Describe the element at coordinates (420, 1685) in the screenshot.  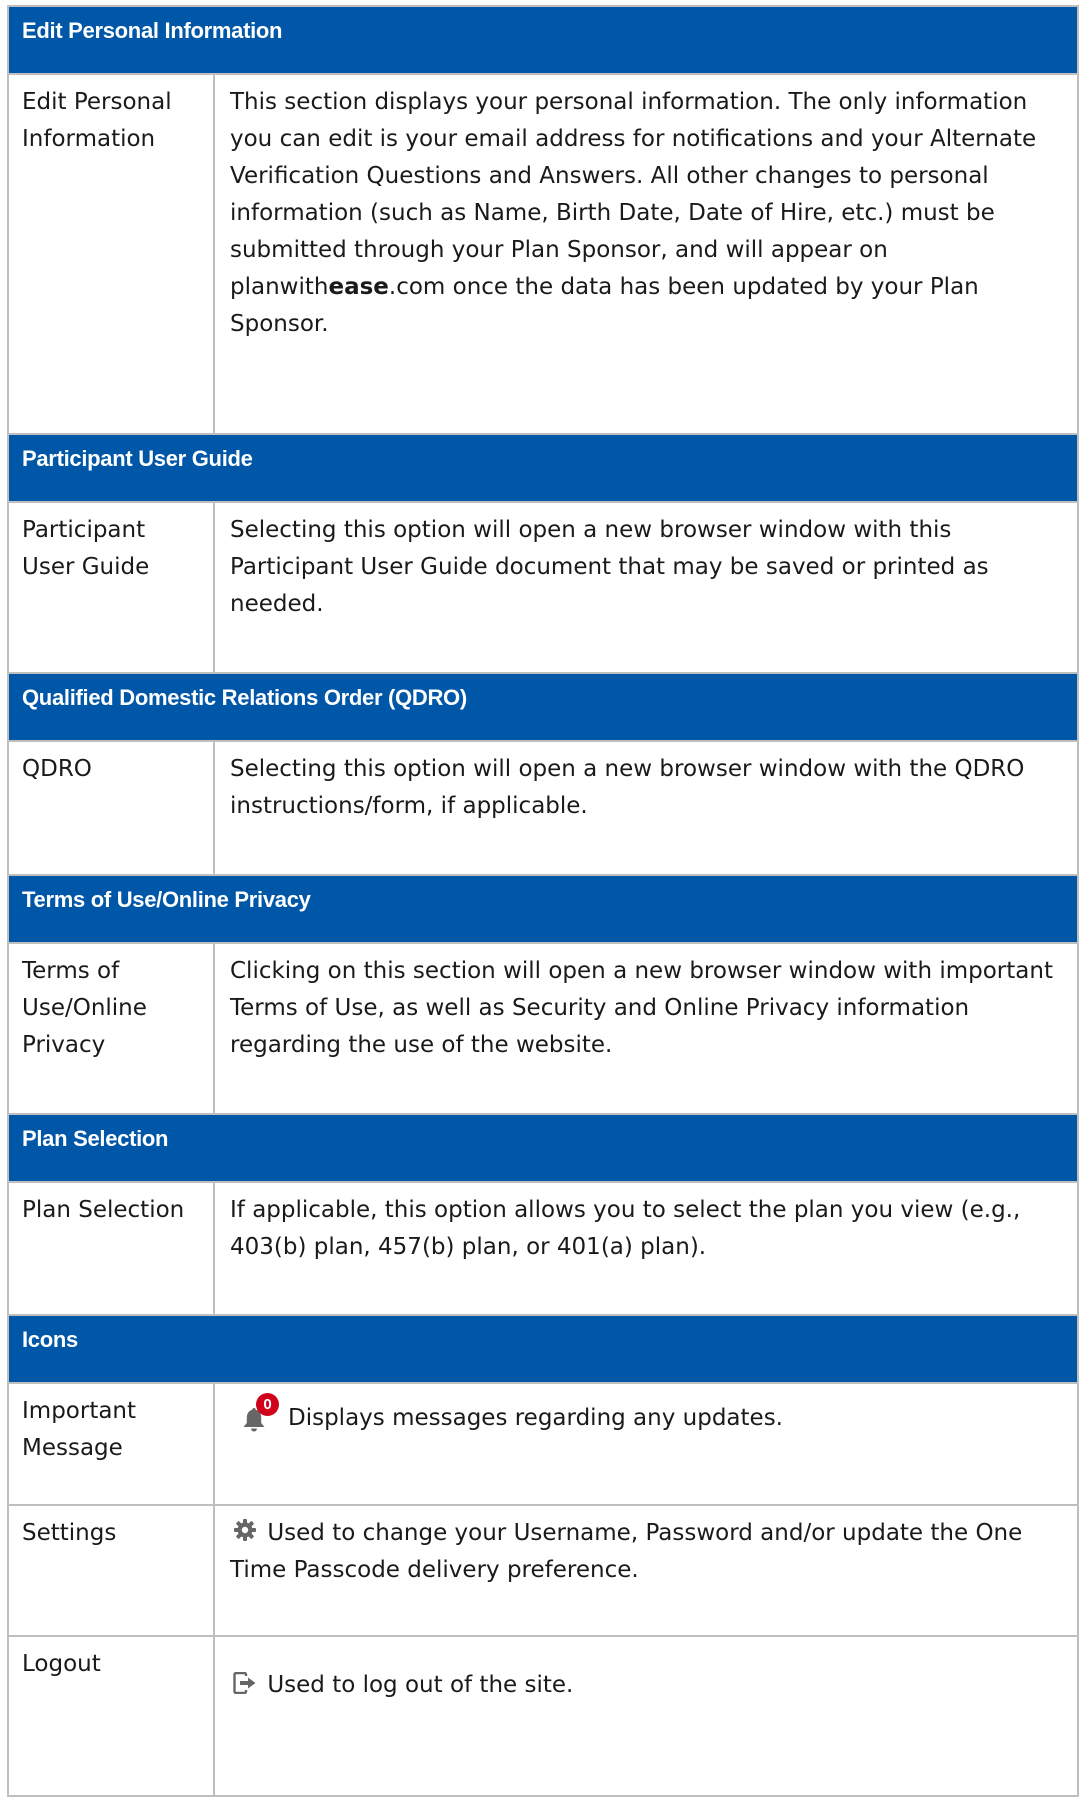
I see `description-text: Used to log out of the site.` at that location.